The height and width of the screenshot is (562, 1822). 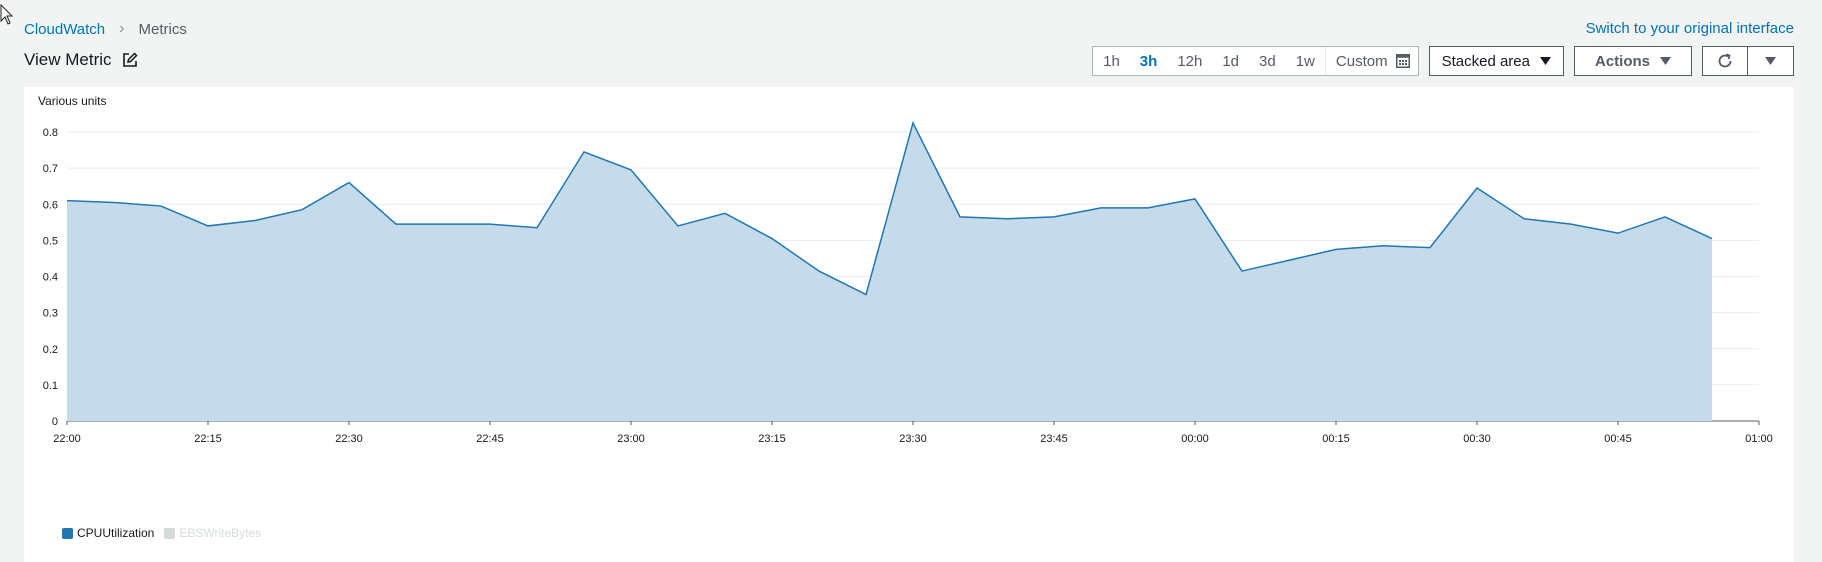 What do you see at coordinates (1149, 61) in the screenshot?
I see `range-button-3h: 3h` at bounding box center [1149, 61].